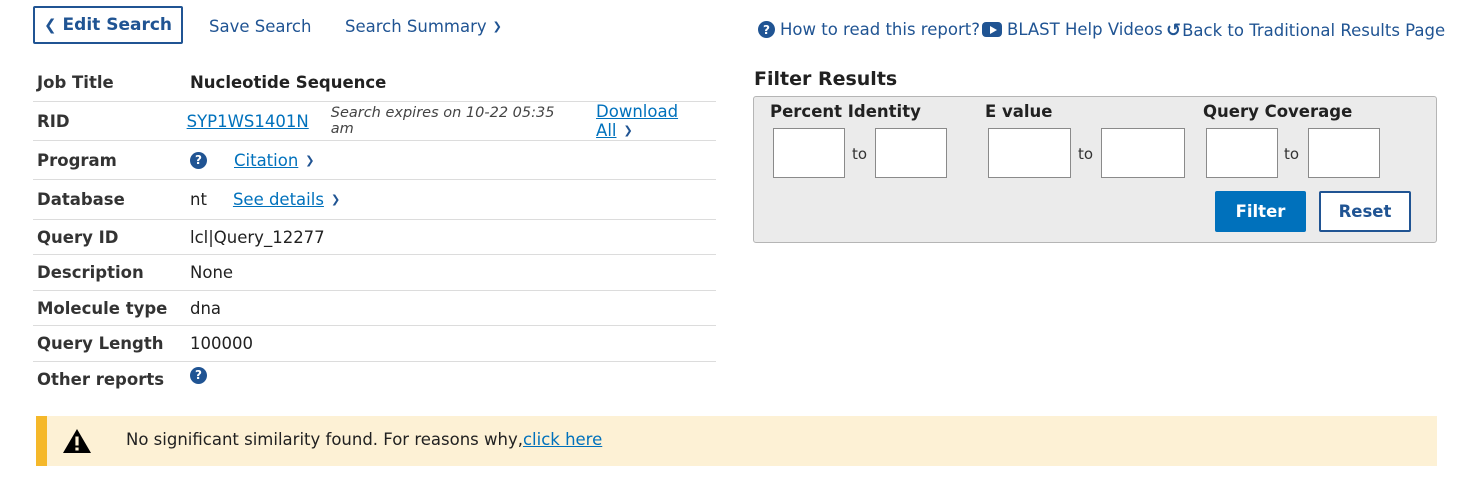 The height and width of the screenshot is (502, 1475). I want to click on database-value: nt, so click(198, 199).